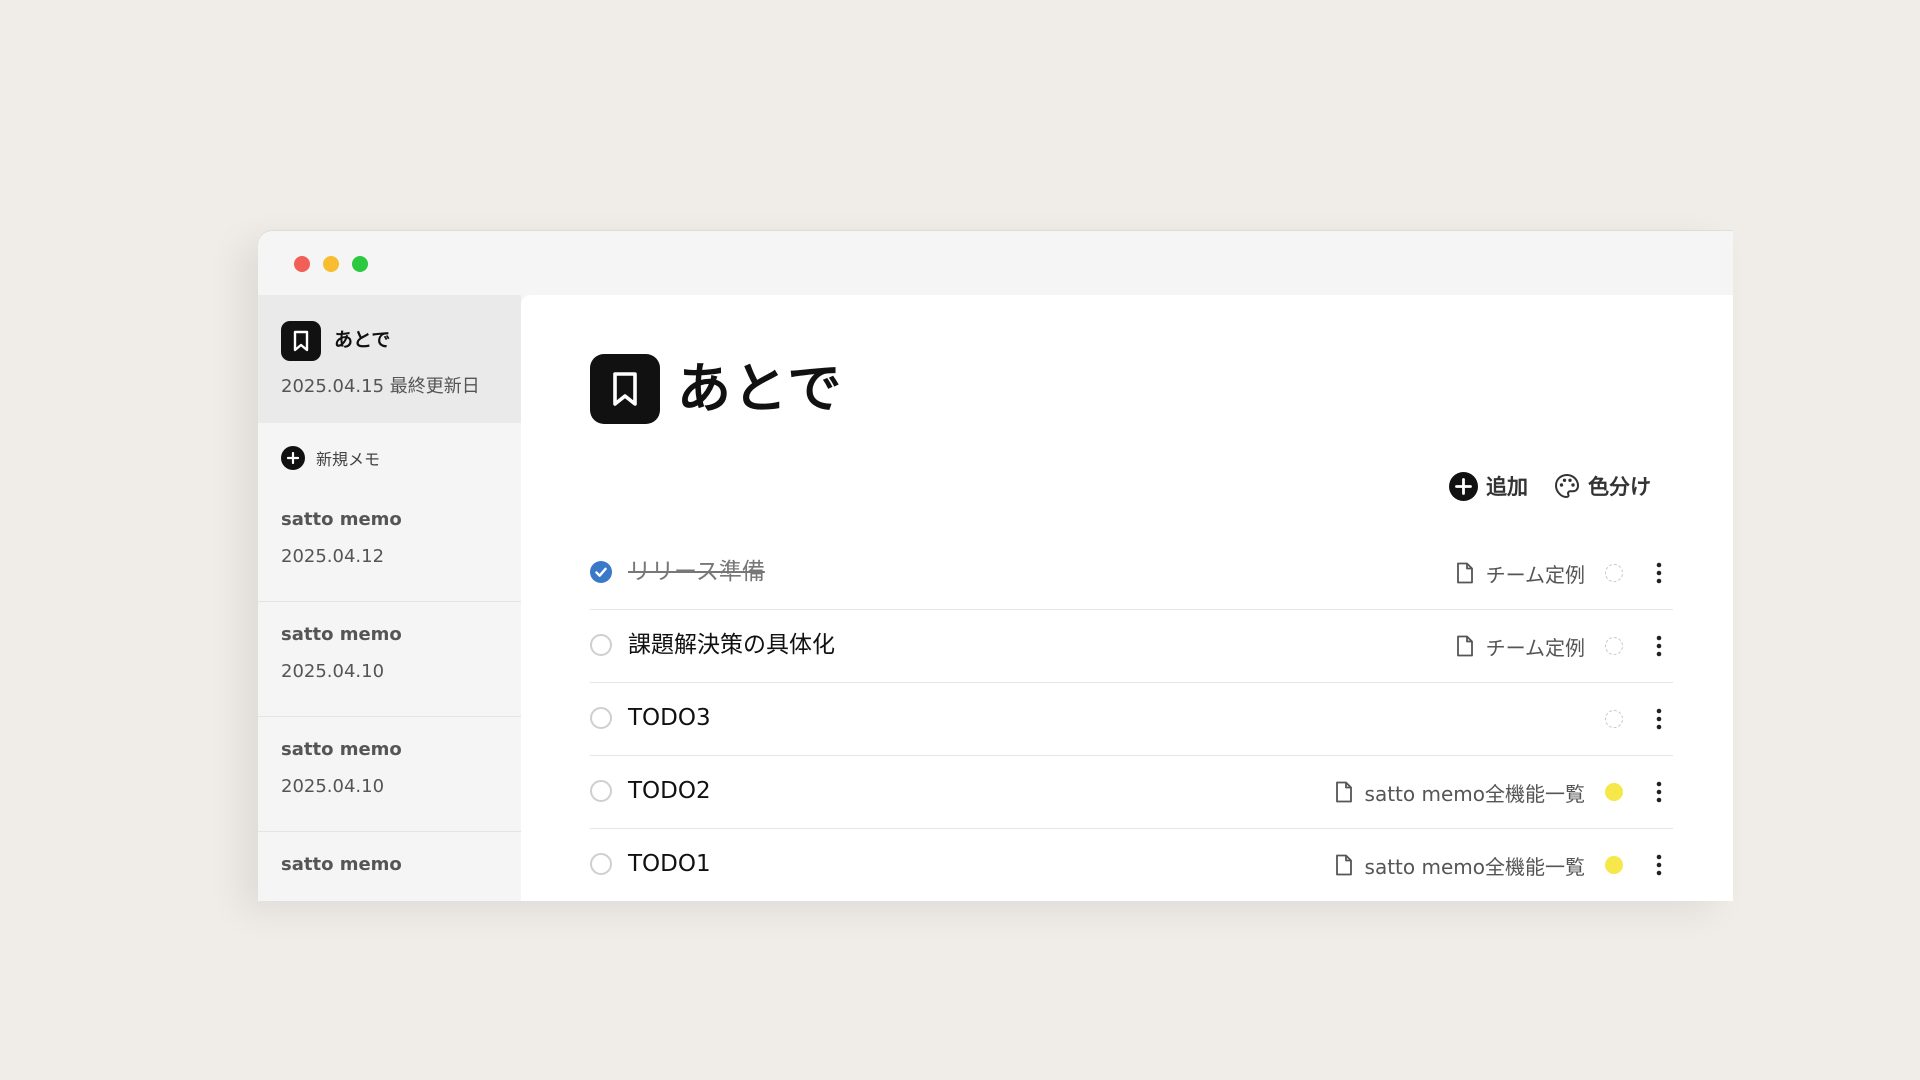  I want to click on todo-text: TODO3, so click(669, 718).